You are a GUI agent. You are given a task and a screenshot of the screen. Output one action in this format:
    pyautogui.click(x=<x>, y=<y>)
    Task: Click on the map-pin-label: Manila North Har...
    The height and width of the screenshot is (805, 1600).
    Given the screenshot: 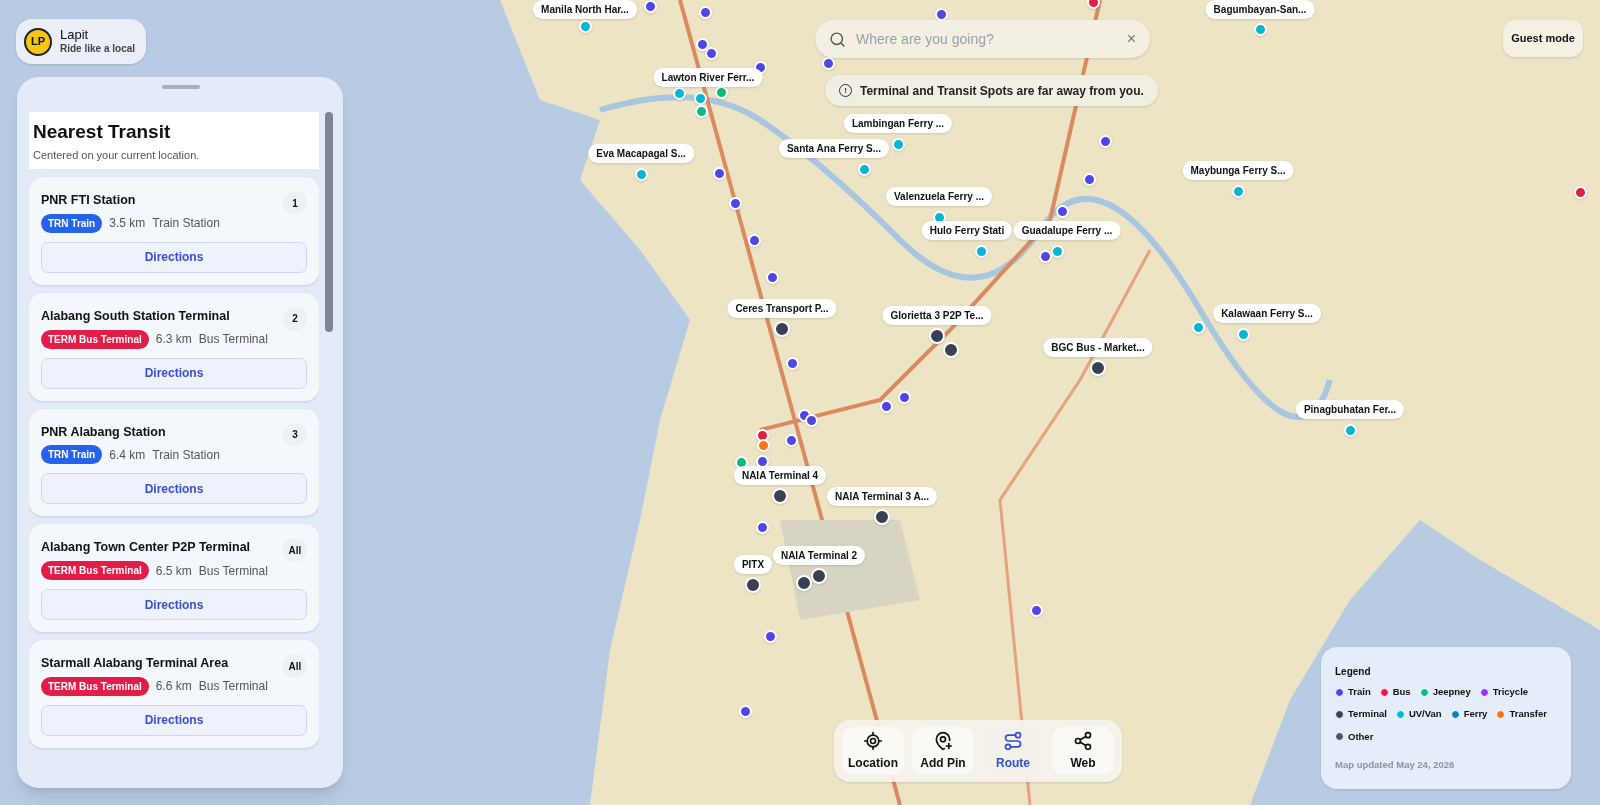 What is the action you would take?
    pyautogui.click(x=585, y=9)
    